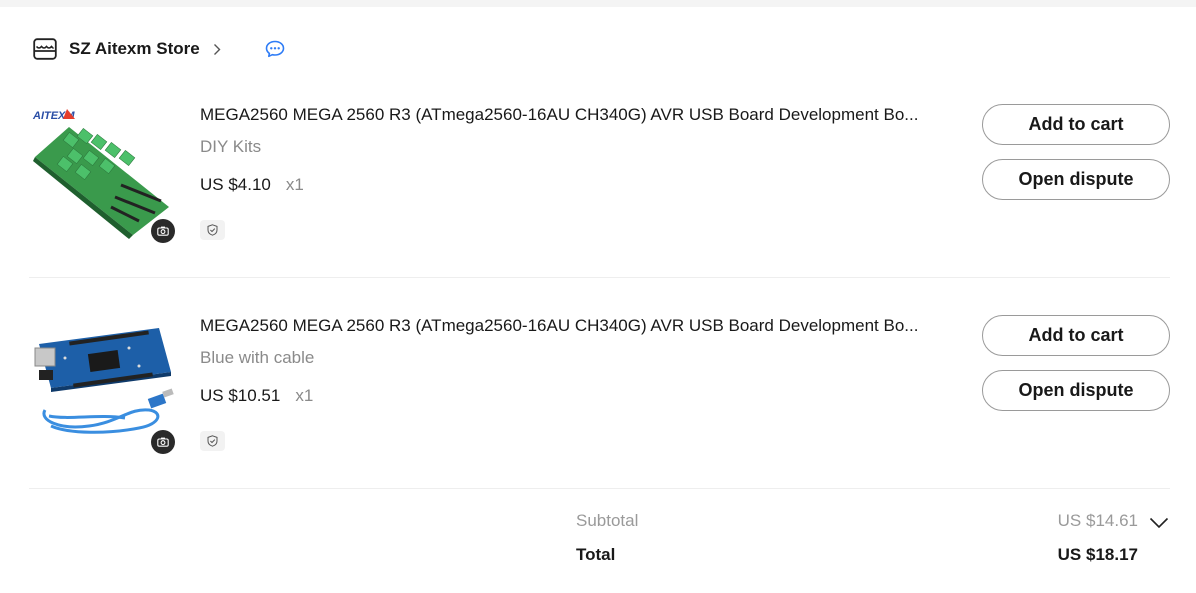 The width and height of the screenshot is (1196, 593). I want to click on product-variant: DIY Kits, so click(231, 146).